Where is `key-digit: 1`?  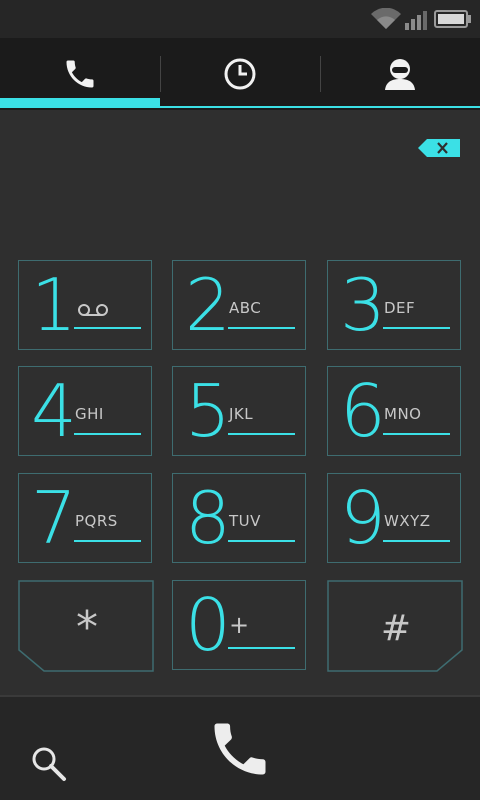 key-digit: 1 is located at coordinates (54, 305).